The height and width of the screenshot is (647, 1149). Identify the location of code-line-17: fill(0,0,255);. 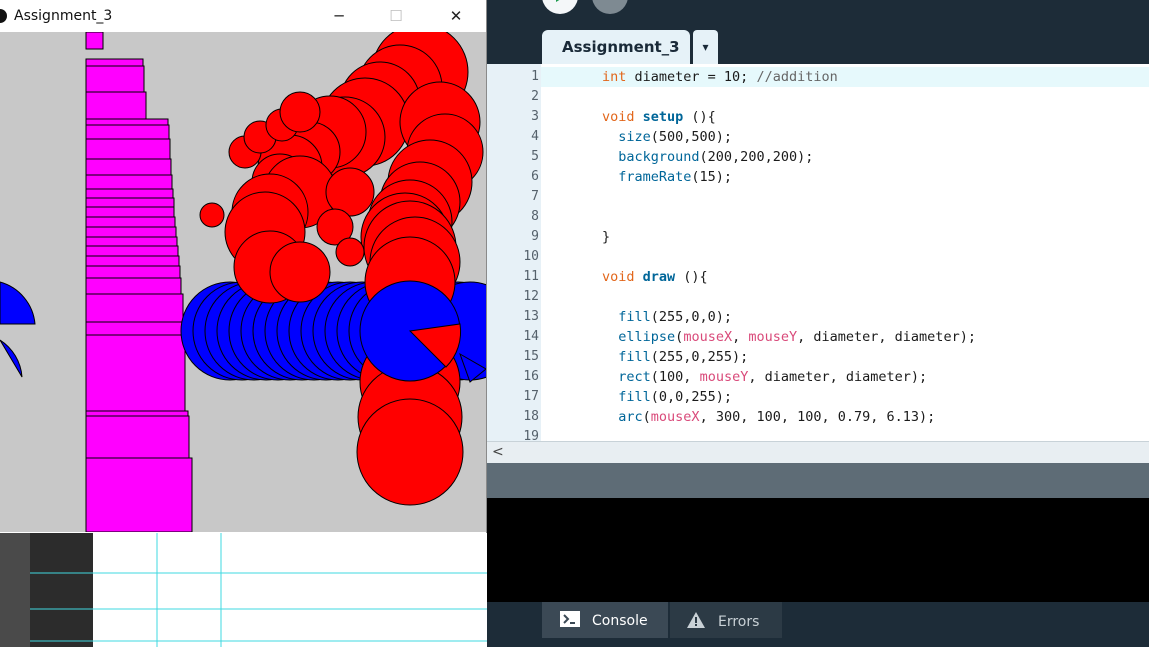
(675, 397).